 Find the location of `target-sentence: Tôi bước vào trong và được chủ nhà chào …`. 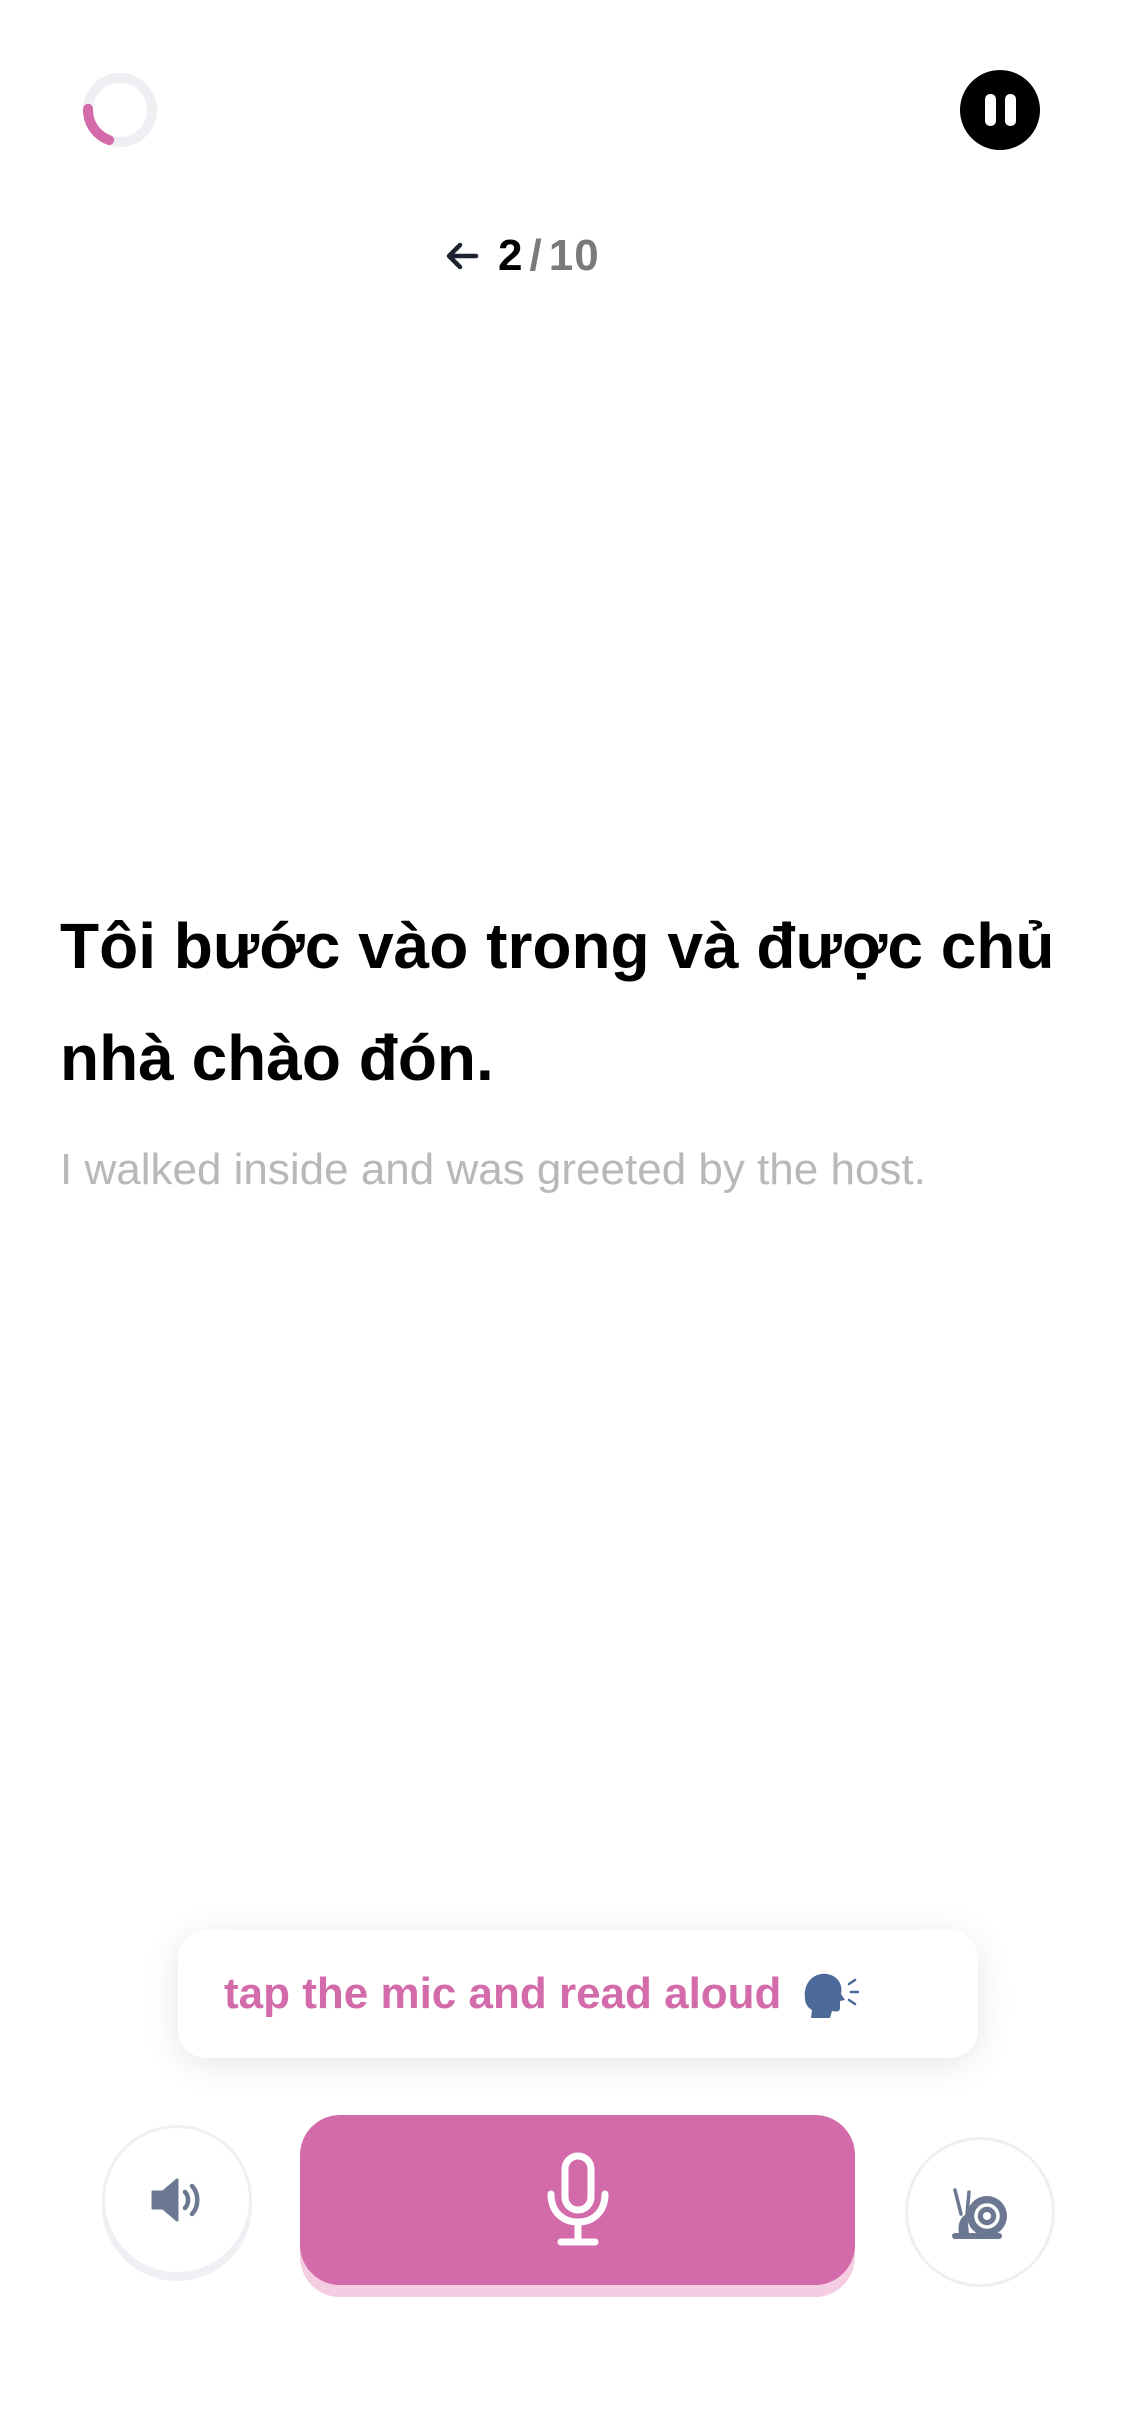

target-sentence: Tôi bước vào trong và được chủ nhà chào … is located at coordinates (557, 1002).